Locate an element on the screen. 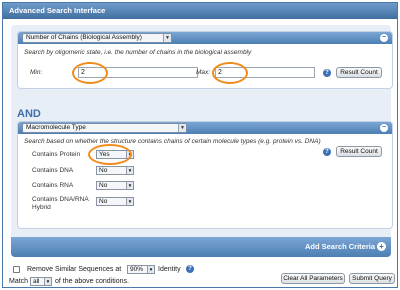 This screenshot has height=290, width=400. query-type-select: Number of Chains (Biological Assembly) ▼ is located at coordinates (97, 38).